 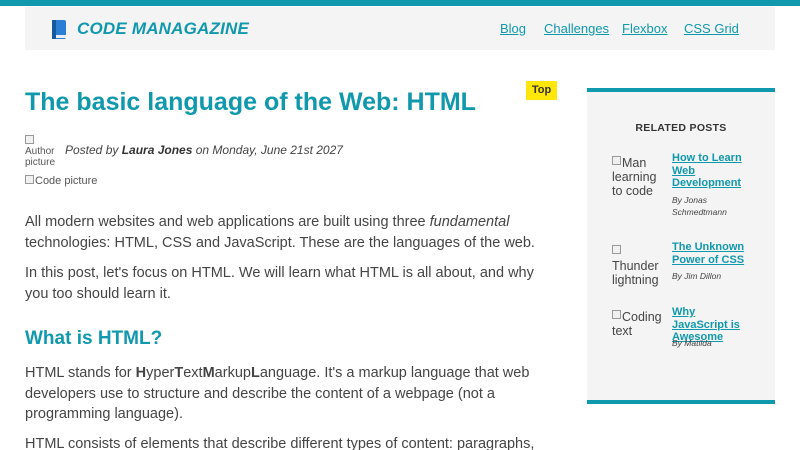 I want to click on site-logo: CODE MANAGAZINE, so click(x=150, y=29).